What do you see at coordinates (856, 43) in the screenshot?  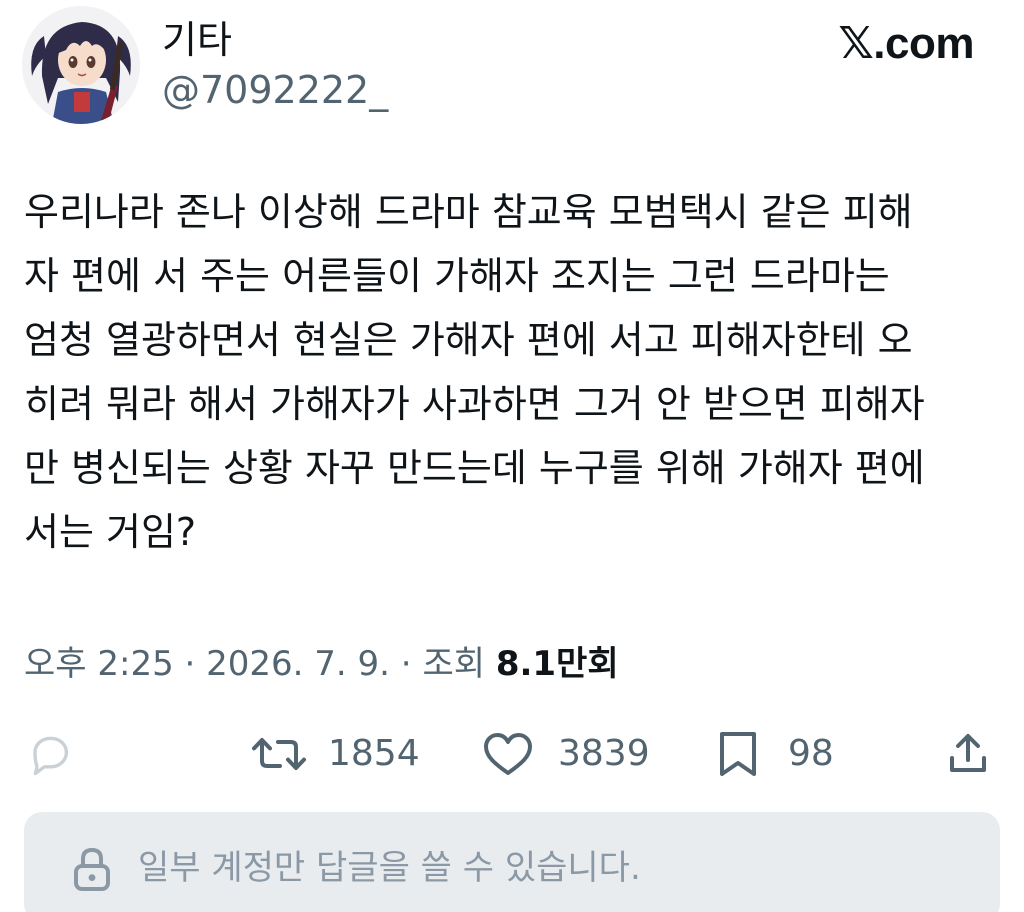 I see `x-logo-icon: 𝕏` at bounding box center [856, 43].